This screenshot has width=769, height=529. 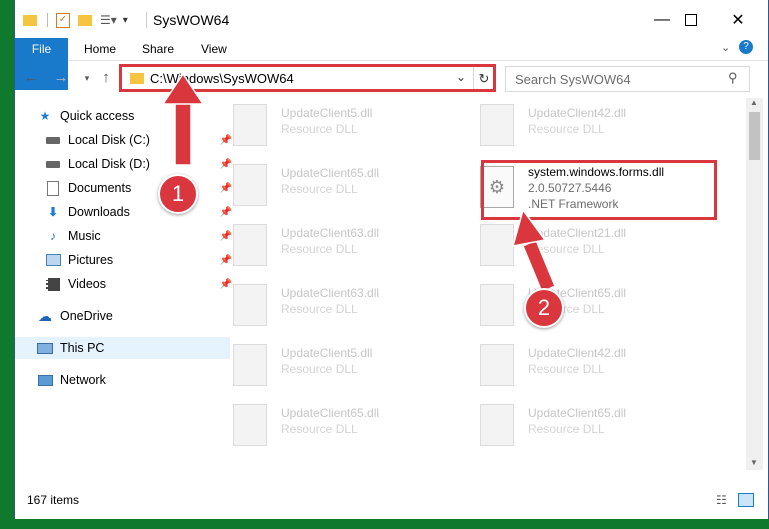 I want to click on file-name: UpdateClient21.dll, so click(x=577, y=233).